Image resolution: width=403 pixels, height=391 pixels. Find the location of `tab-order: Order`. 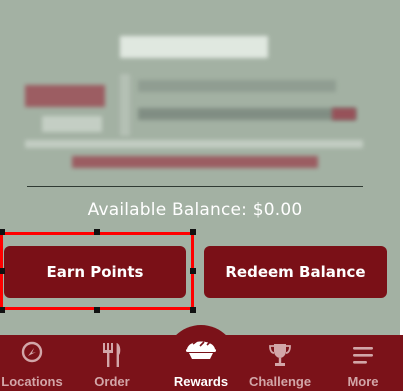

tab-order: Order is located at coordinates (112, 363).